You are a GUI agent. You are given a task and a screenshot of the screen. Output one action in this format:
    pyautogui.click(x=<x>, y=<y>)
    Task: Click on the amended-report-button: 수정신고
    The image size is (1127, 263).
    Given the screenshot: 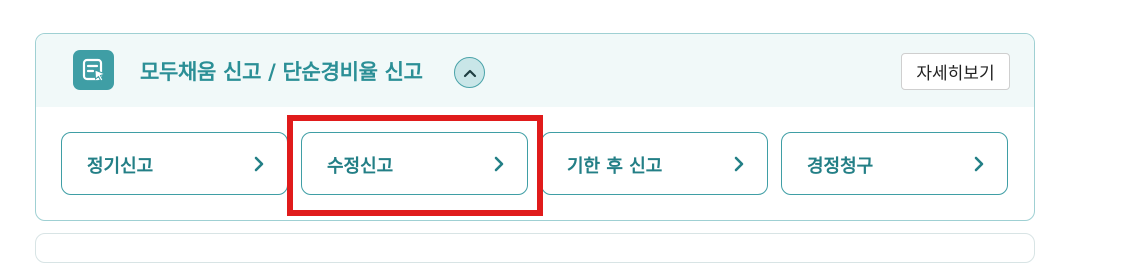 What is the action you would take?
    pyautogui.click(x=414, y=163)
    